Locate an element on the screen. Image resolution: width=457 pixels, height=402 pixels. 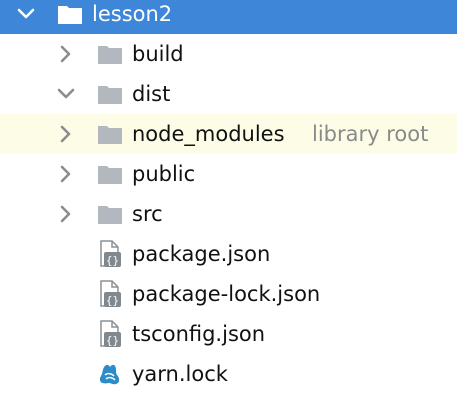
tree-row-label: lesson2 is located at coordinates (132, 14).